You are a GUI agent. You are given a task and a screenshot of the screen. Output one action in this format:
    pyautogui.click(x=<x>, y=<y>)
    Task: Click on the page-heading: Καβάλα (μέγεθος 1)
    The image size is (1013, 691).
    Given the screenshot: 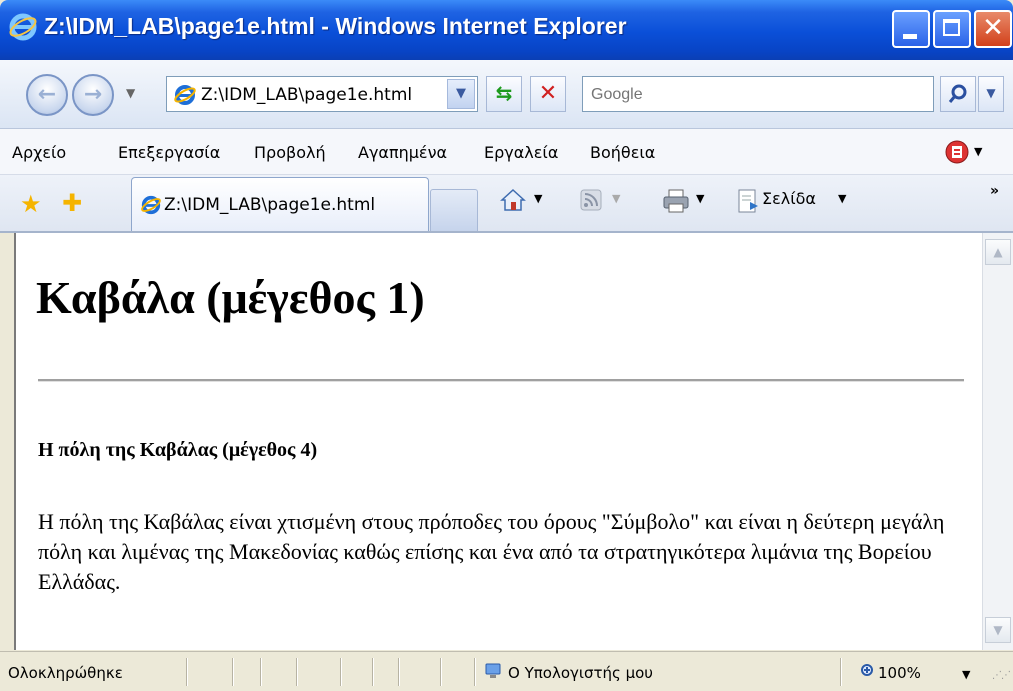 What is the action you would take?
    pyautogui.click(x=230, y=297)
    